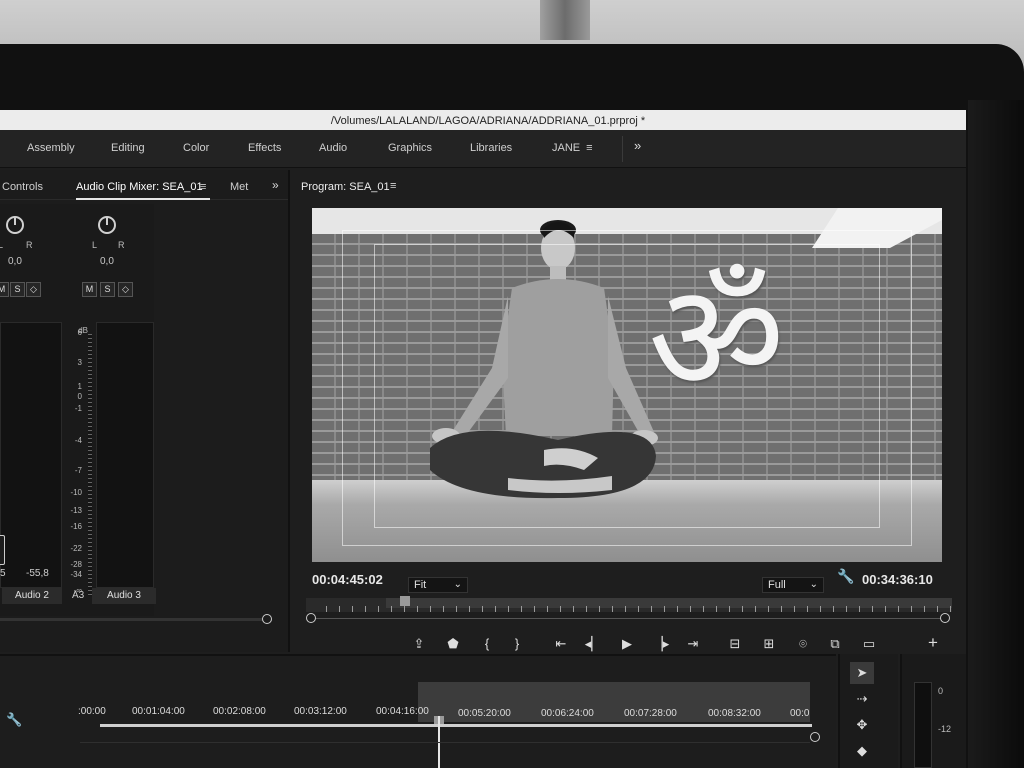 The height and width of the screenshot is (768, 1024). What do you see at coordinates (869, 644) in the screenshot?
I see `safe-margins-icon: ▭` at bounding box center [869, 644].